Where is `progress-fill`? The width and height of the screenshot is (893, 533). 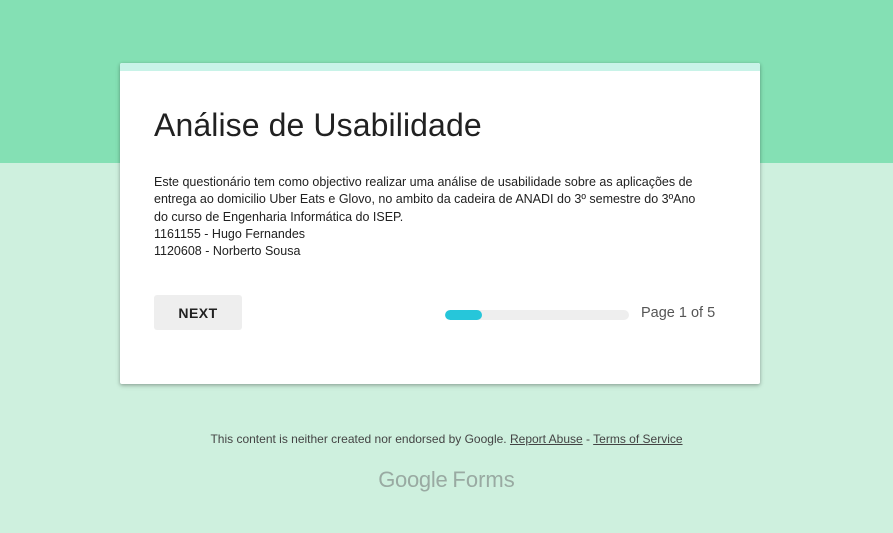 progress-fill is located at coordinates (463, 315).